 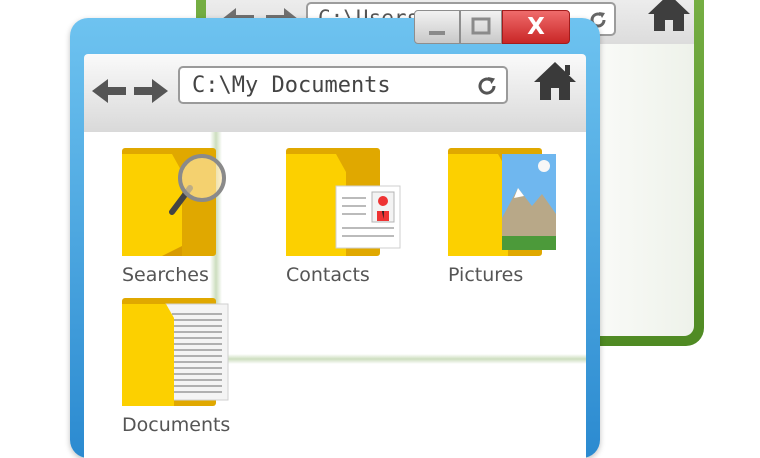 I want to click on maximize-button, so click(x=481, y=27).